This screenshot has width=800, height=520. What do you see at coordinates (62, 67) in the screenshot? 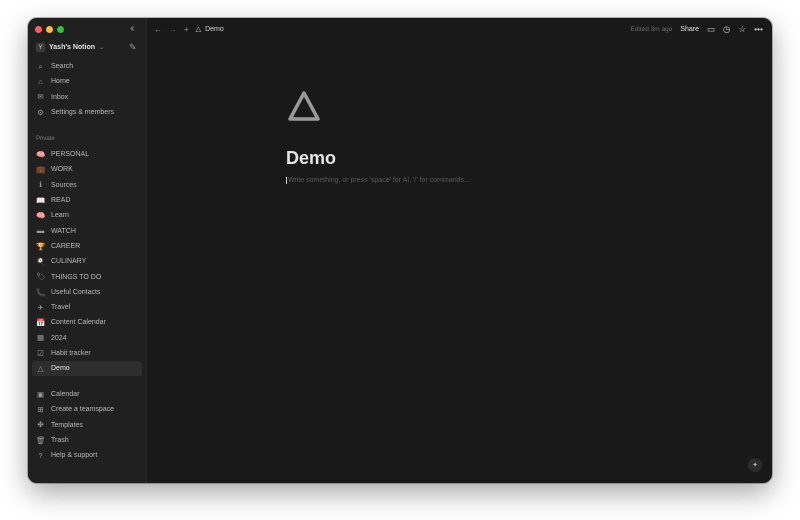
I see `sidebar-item-label: Search` at bounding box center [62, 67].